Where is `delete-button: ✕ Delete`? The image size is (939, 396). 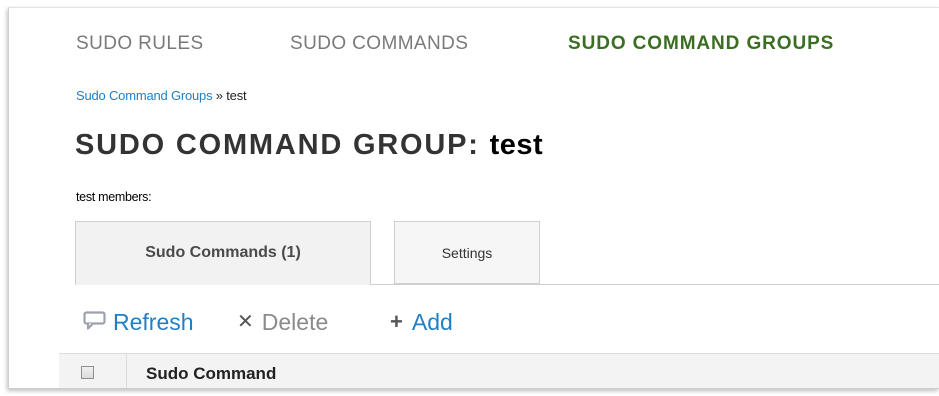 delete-button: ✕ Delete is located at coordinates (282, 323).